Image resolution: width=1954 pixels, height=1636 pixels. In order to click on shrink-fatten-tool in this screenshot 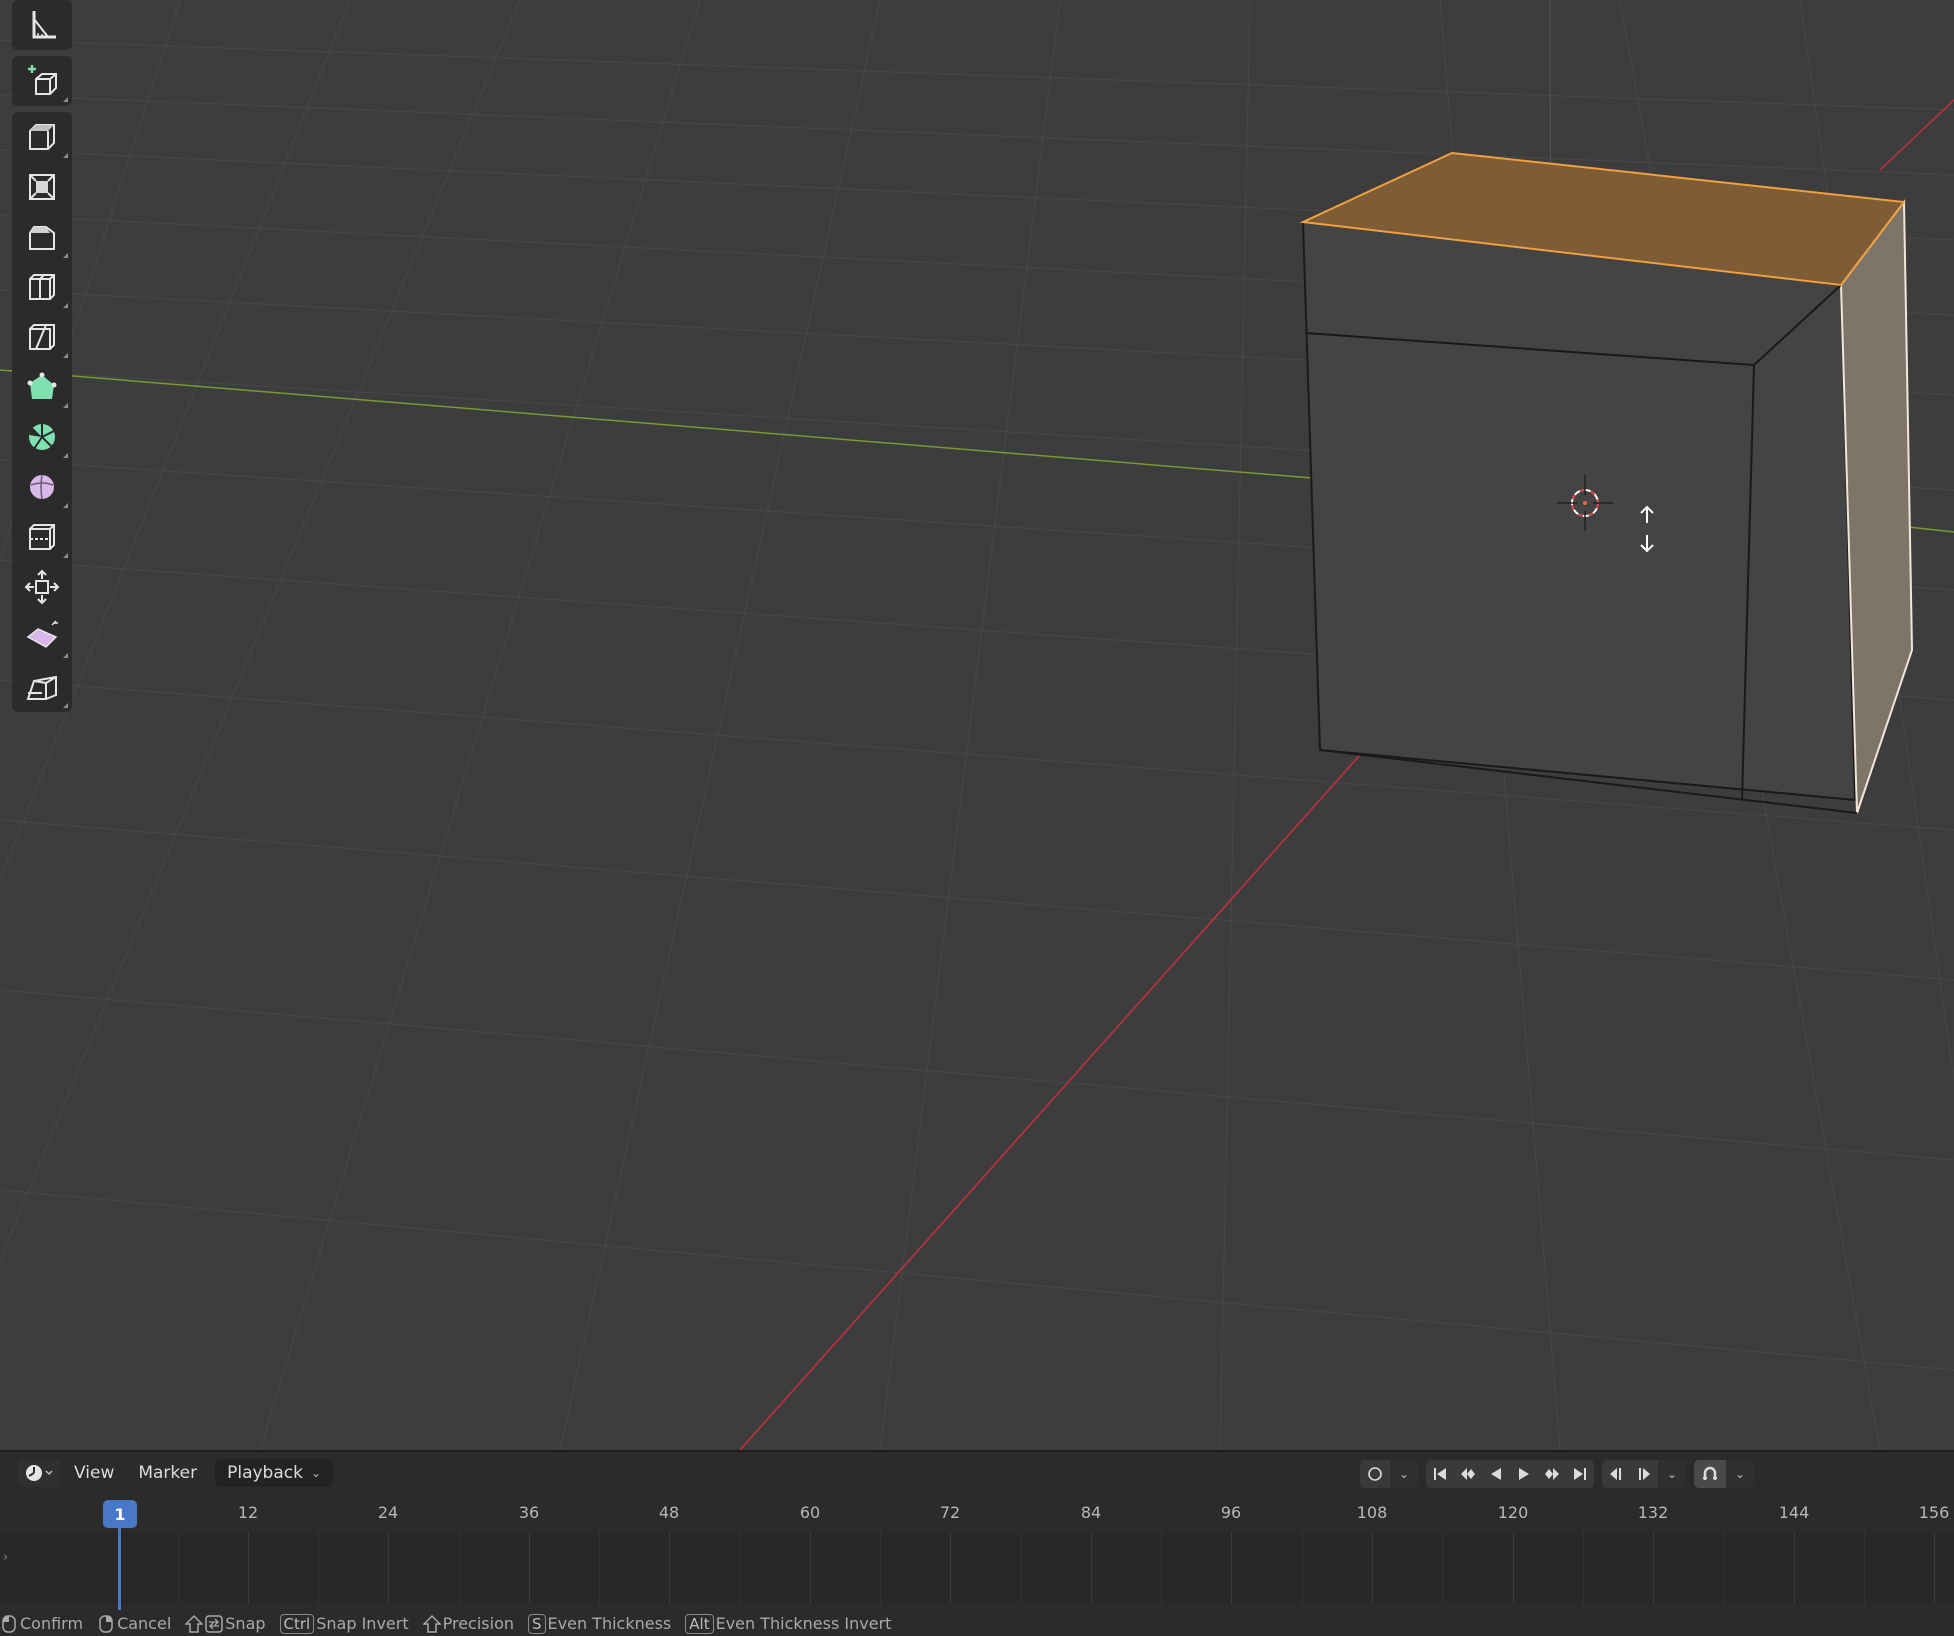, I will do `click(42, 587)`.